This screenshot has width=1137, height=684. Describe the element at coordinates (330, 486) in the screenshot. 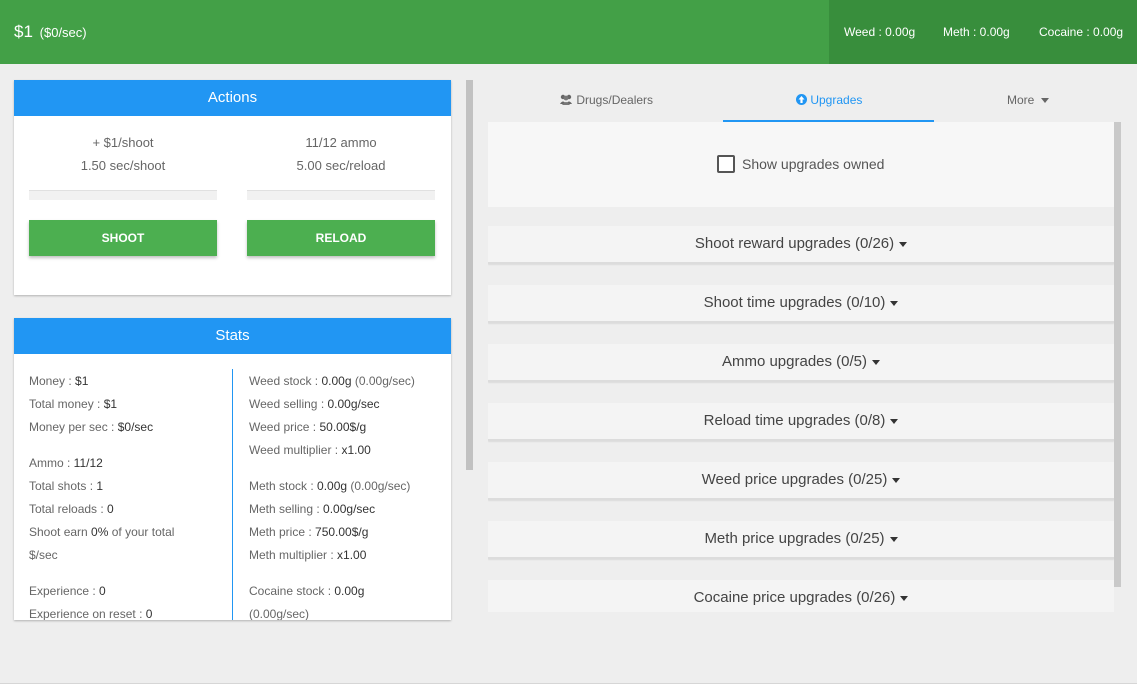

I see `stat-meth-stock: Meth stock : 0.00g (0.00g/sec)` at that location.